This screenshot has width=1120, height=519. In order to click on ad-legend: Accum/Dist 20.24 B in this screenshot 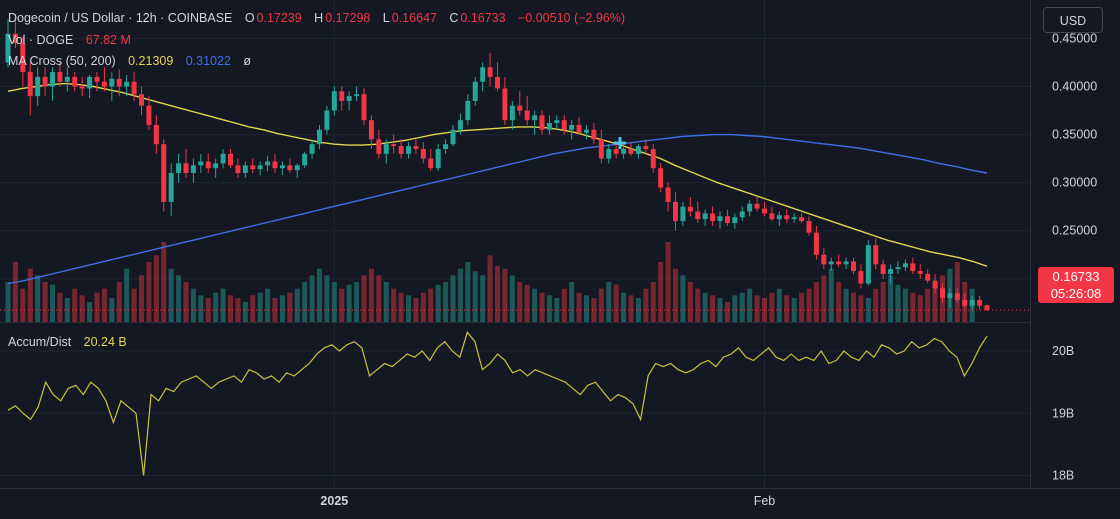, I will do `click(68, 342)`.